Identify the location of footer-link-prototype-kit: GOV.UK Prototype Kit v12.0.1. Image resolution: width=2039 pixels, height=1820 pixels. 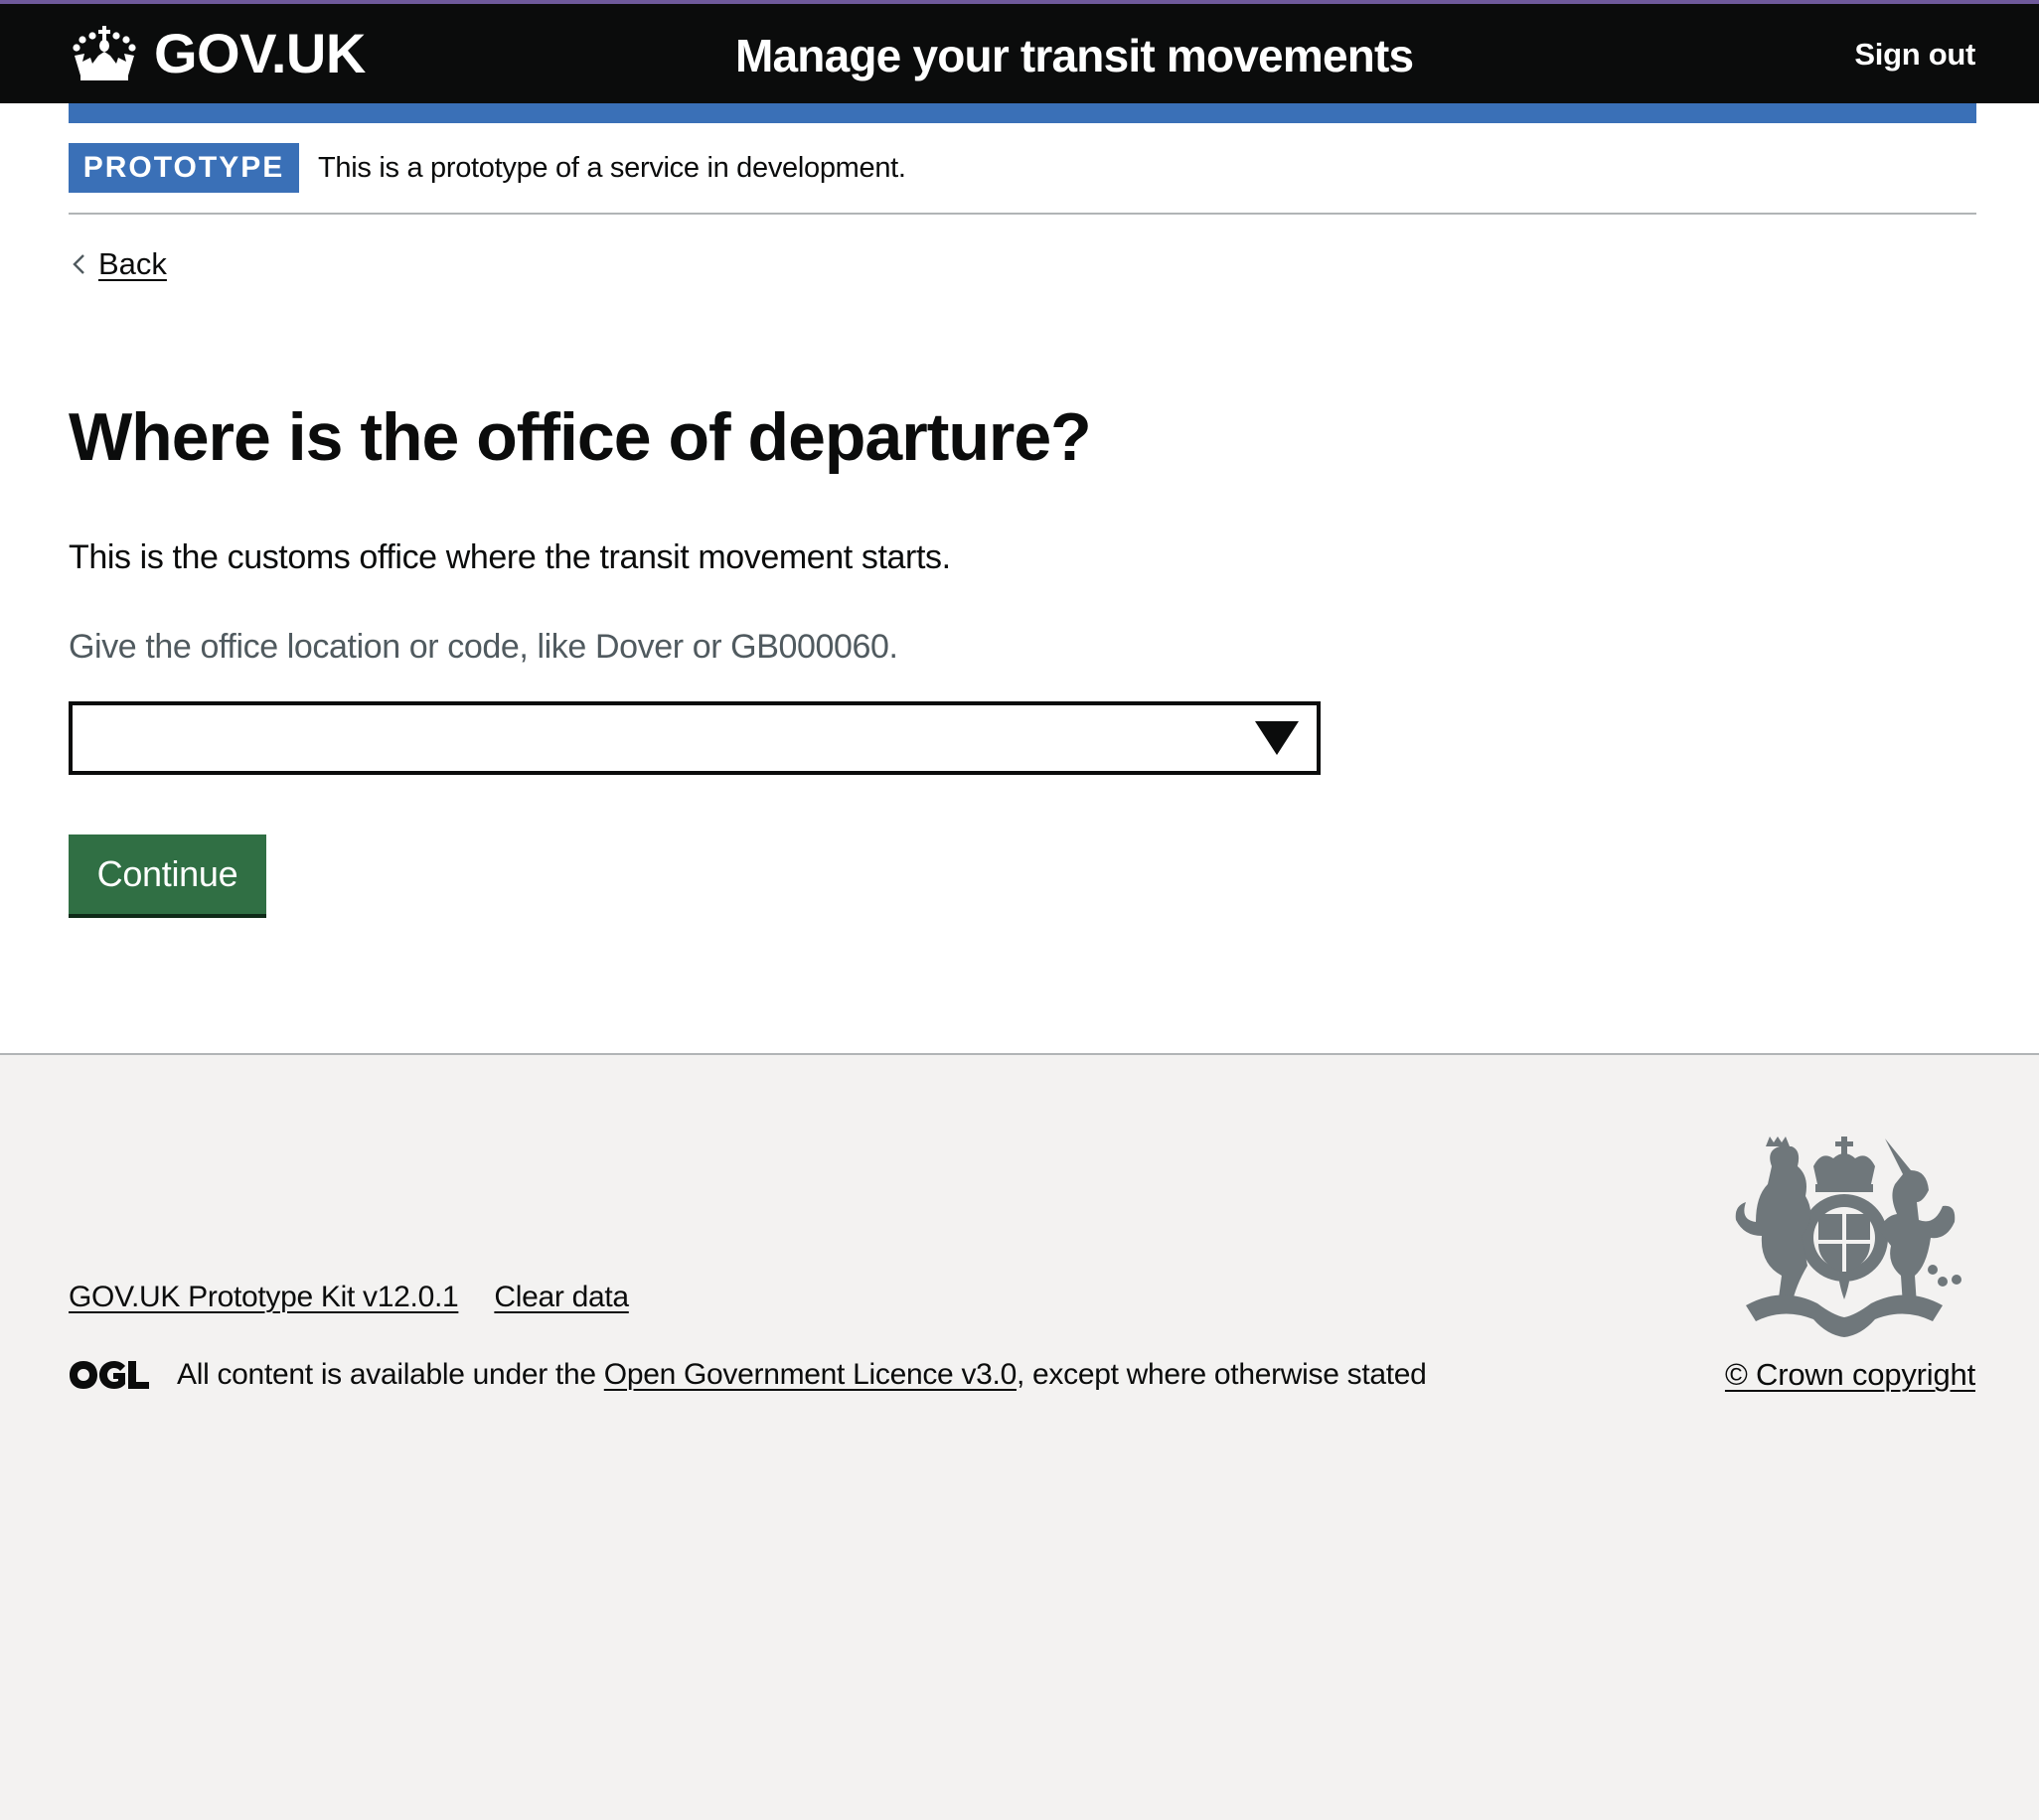
(264, 1297).